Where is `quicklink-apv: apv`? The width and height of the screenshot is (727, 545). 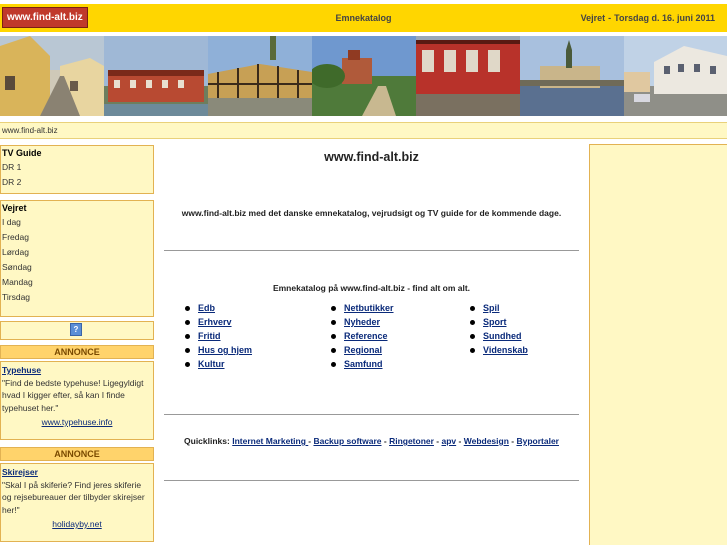
quicklink-apv: apv is located at coordinates (449, 441).